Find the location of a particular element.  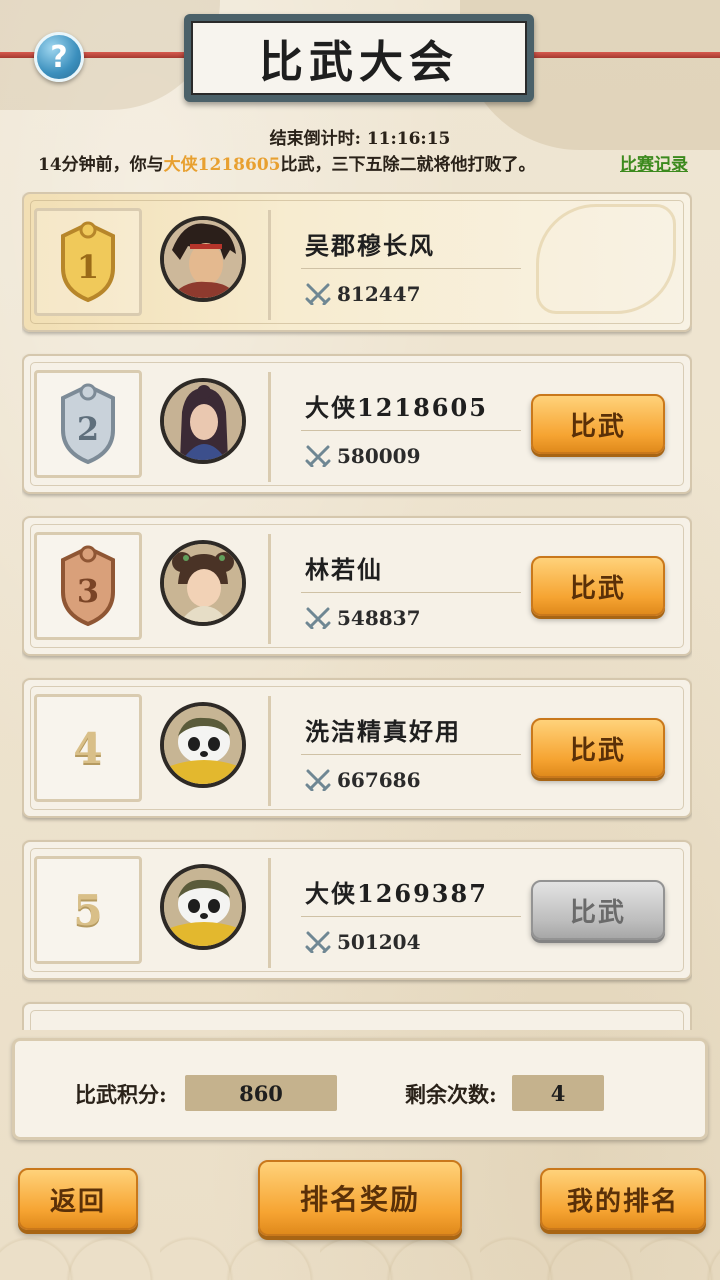

power-value: 667686 is located at coordinates (379, 780).